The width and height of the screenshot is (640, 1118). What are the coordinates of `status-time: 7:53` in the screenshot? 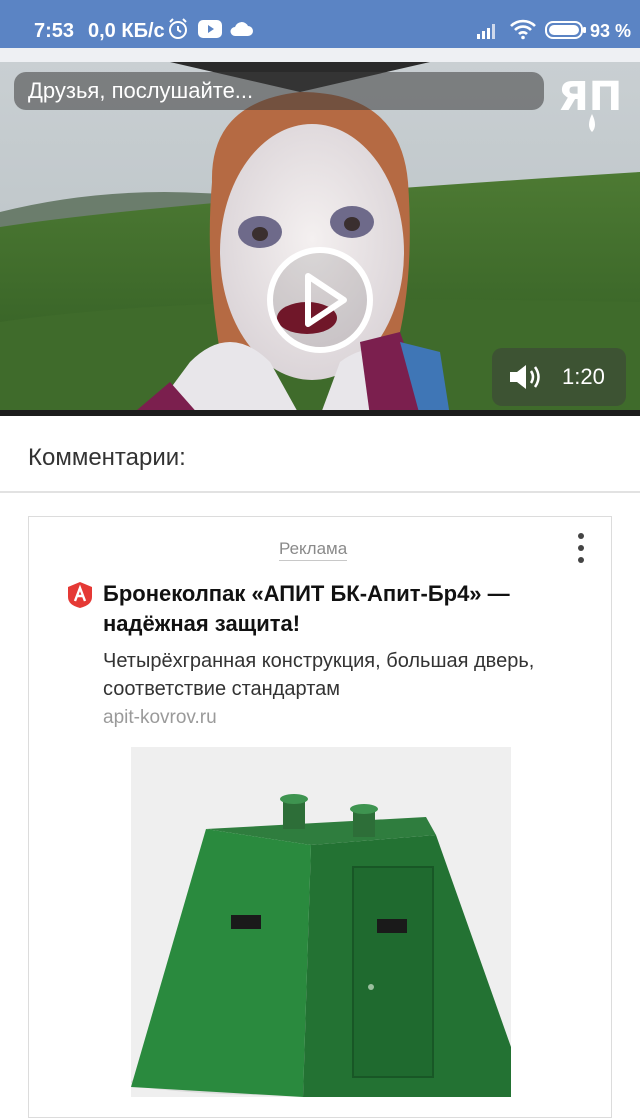 It's located at (54, 31).